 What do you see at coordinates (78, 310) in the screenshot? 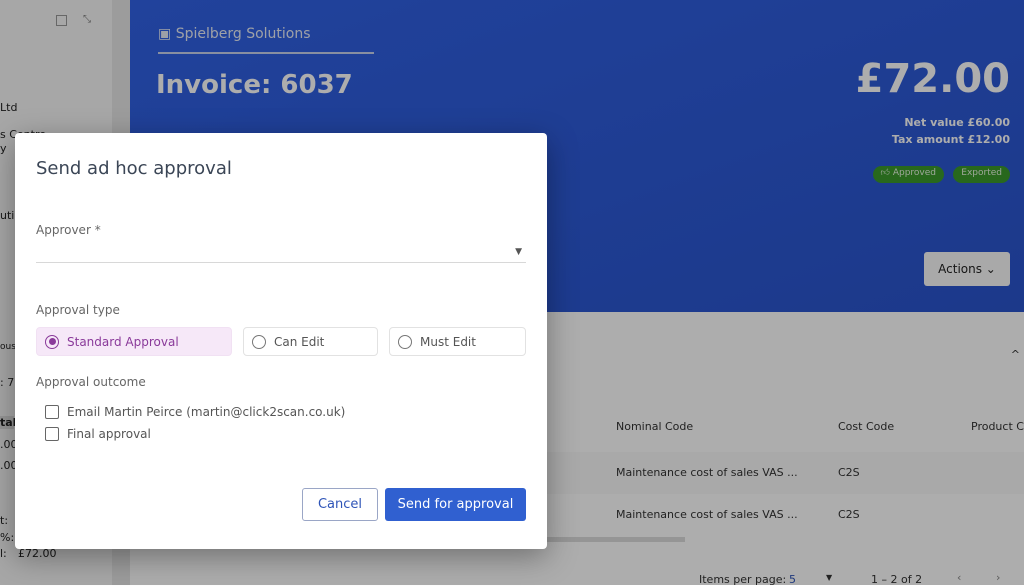
I see `approval-type-label: Approval type` at bounding box center [78, 310].